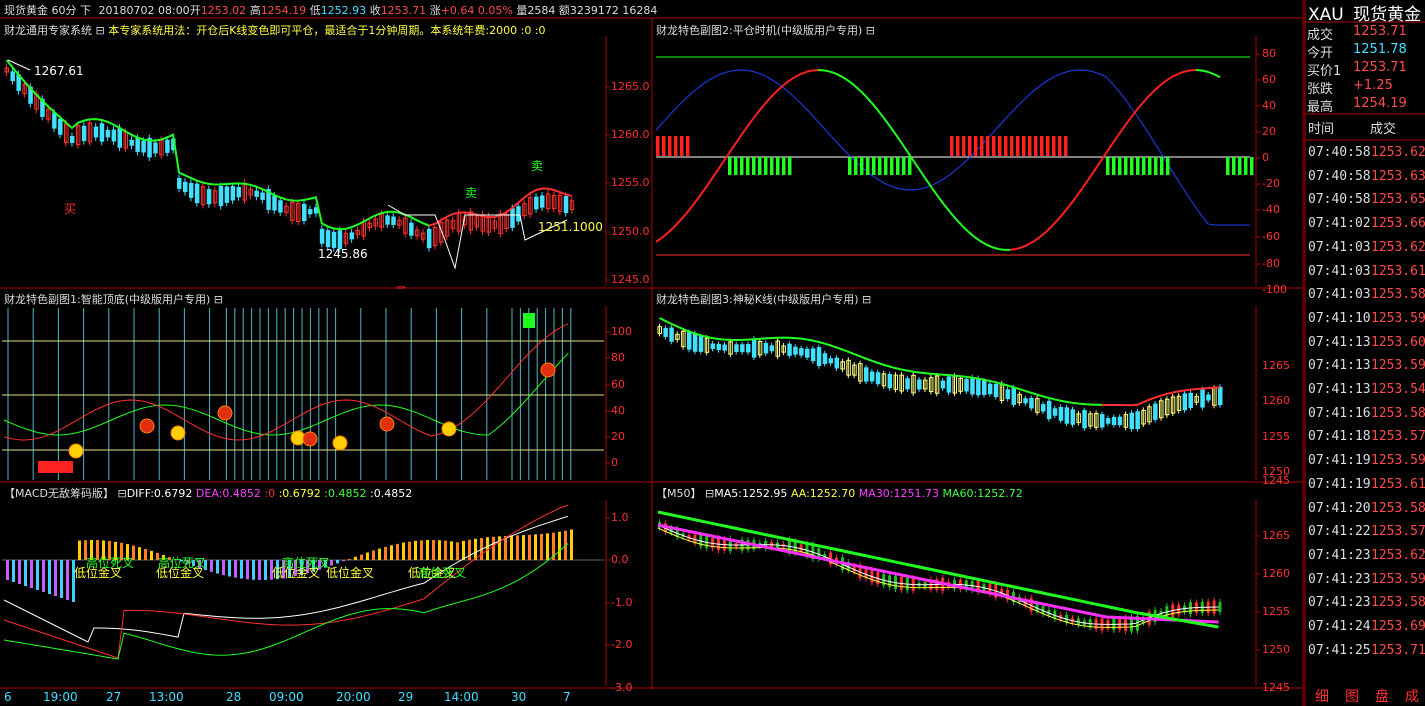  What do you see at coordinates (1380, 67) in the screenshot?
I see `quote-row-value: 1253.71` at bounding box center [1380, 67].